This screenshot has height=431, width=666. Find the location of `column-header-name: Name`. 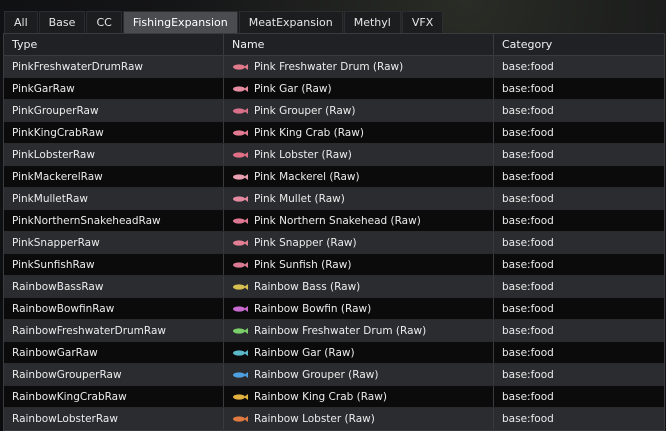

column-header-name: Name is located at coordinates (359, 44).